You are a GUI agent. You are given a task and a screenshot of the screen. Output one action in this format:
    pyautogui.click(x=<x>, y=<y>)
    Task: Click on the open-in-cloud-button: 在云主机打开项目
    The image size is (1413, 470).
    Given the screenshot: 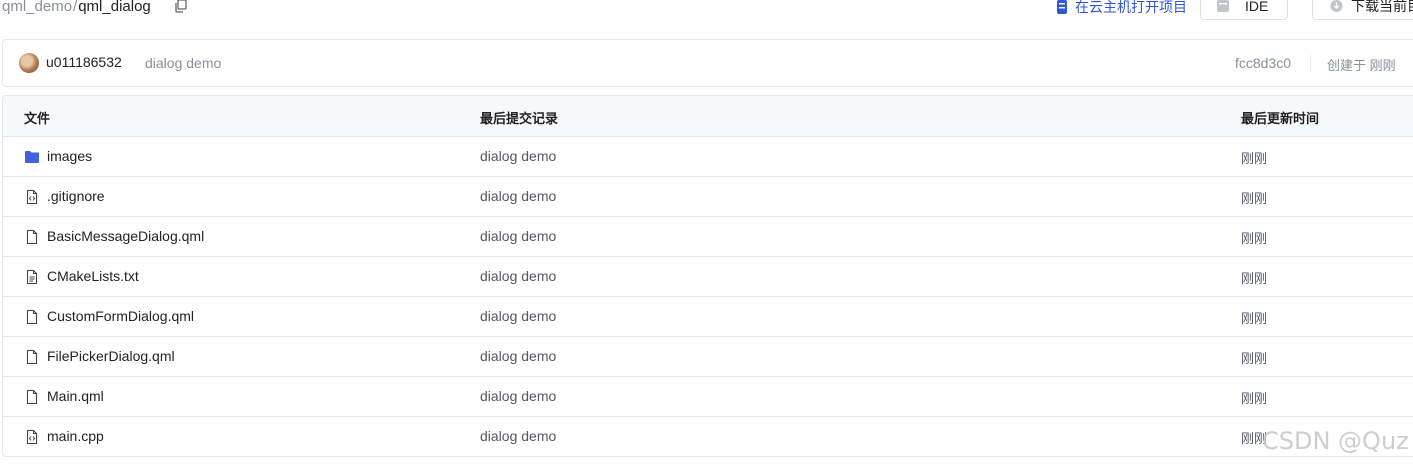 What is the action you would take?
    pyautogui.click(x=1121, y=8)
    